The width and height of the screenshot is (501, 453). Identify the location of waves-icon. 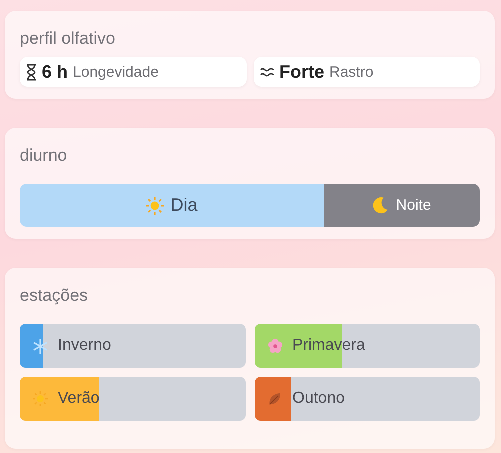
(267, 72).